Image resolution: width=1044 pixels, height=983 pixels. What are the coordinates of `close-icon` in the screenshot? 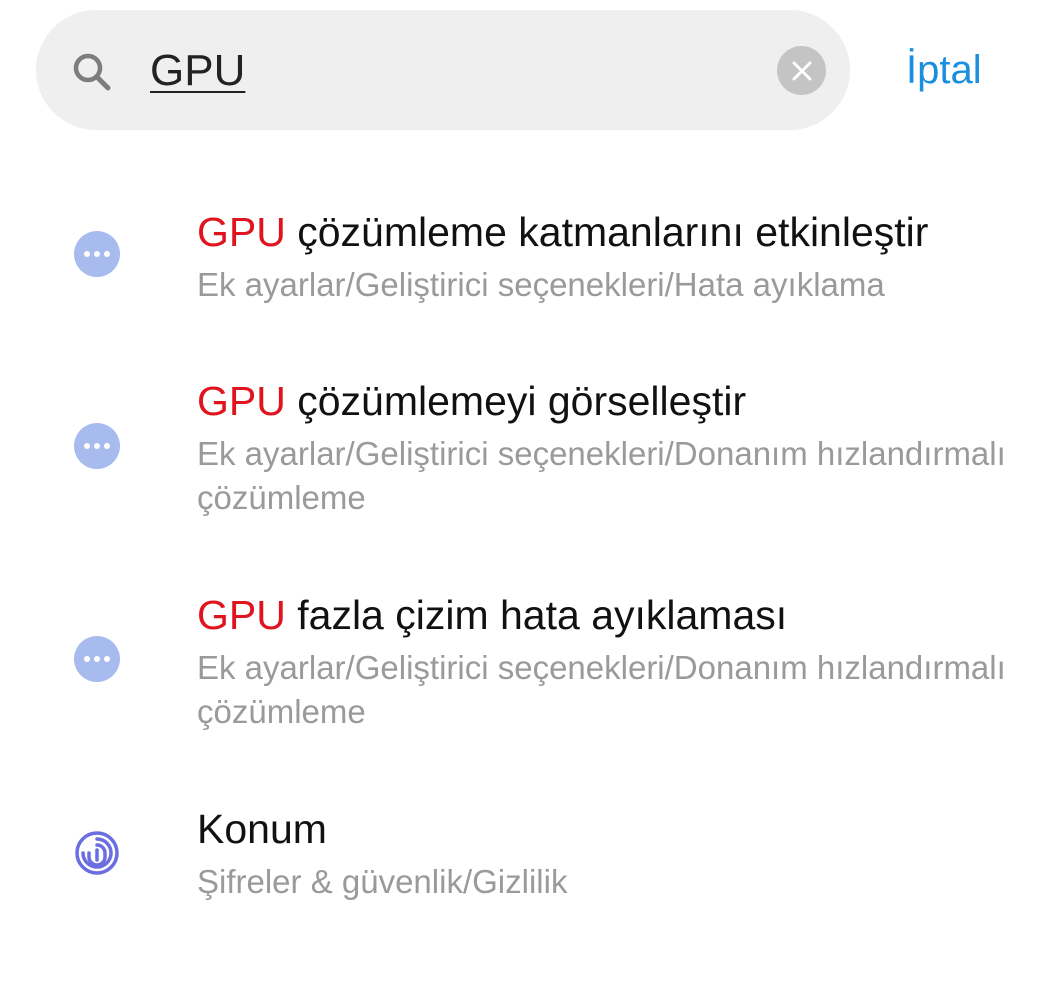 It's located at (801, 70).